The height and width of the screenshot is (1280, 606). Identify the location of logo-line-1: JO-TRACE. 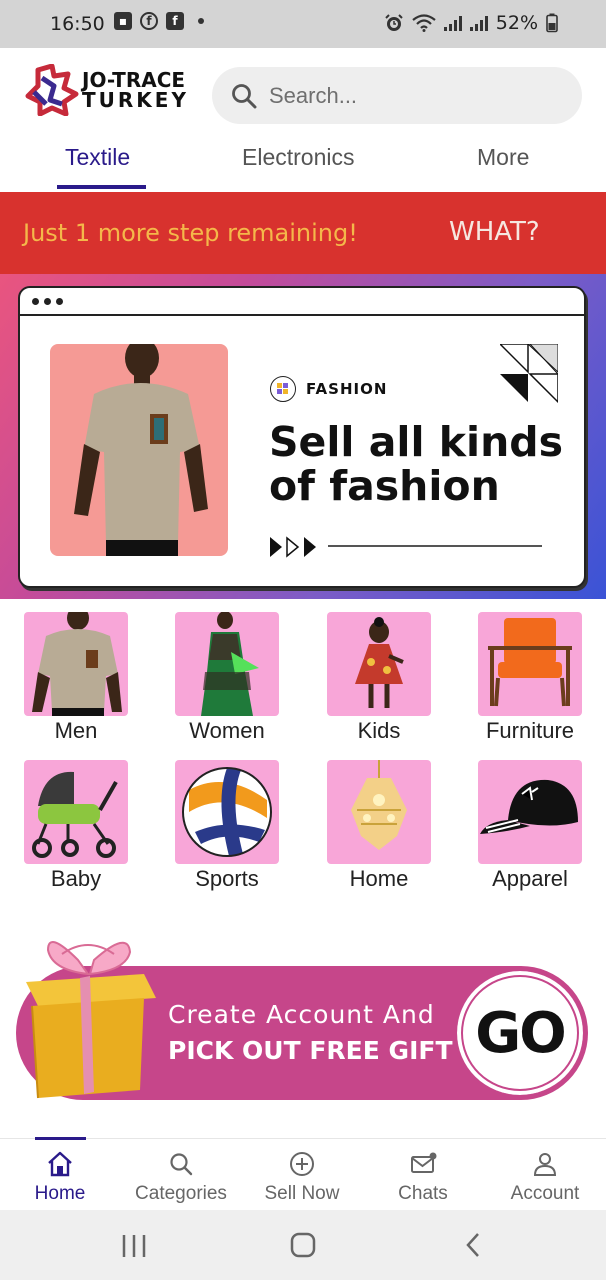
(134, 80).